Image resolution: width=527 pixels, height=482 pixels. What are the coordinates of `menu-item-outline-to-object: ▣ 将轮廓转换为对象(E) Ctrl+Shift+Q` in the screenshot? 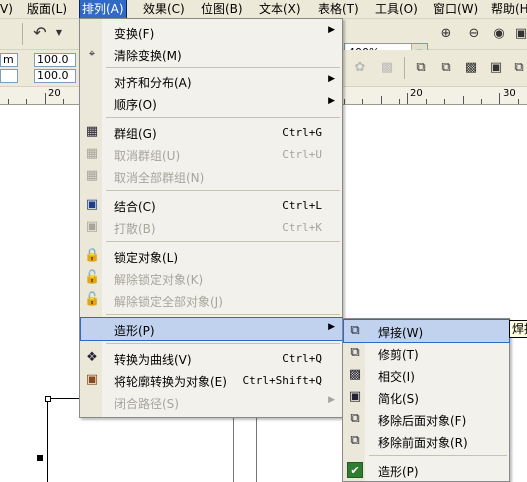 It's located at (211, 380).